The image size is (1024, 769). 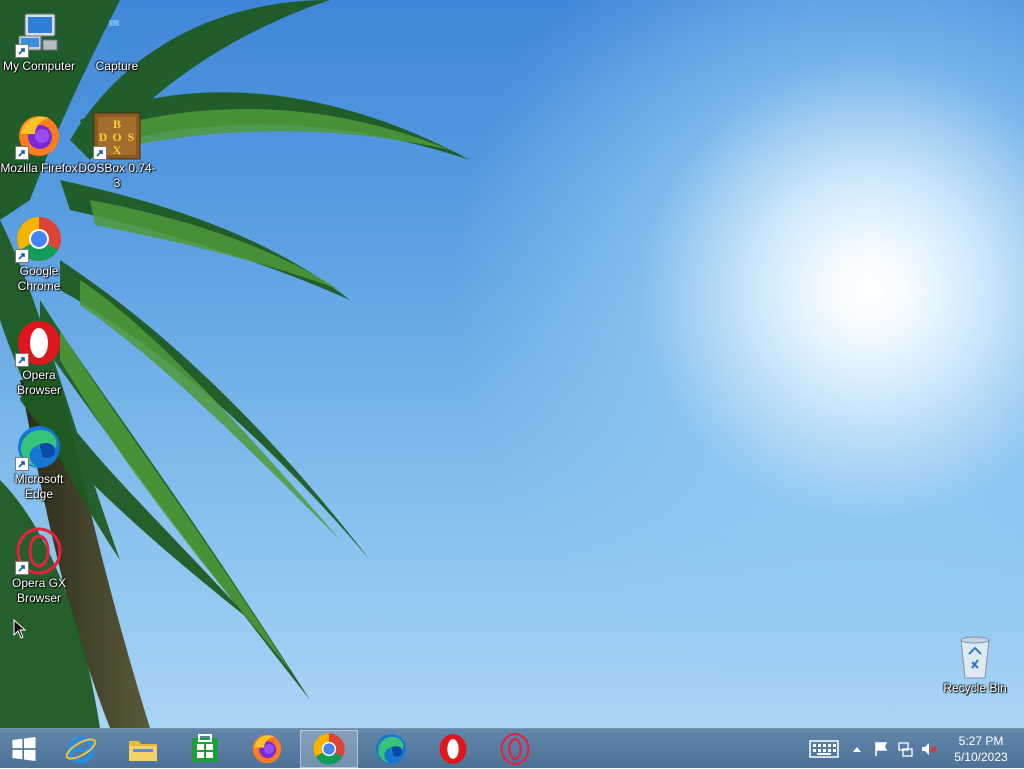 I want to click on desktop-icon-opera-gx: Opera GX Browser, so click(x=39, y=566).